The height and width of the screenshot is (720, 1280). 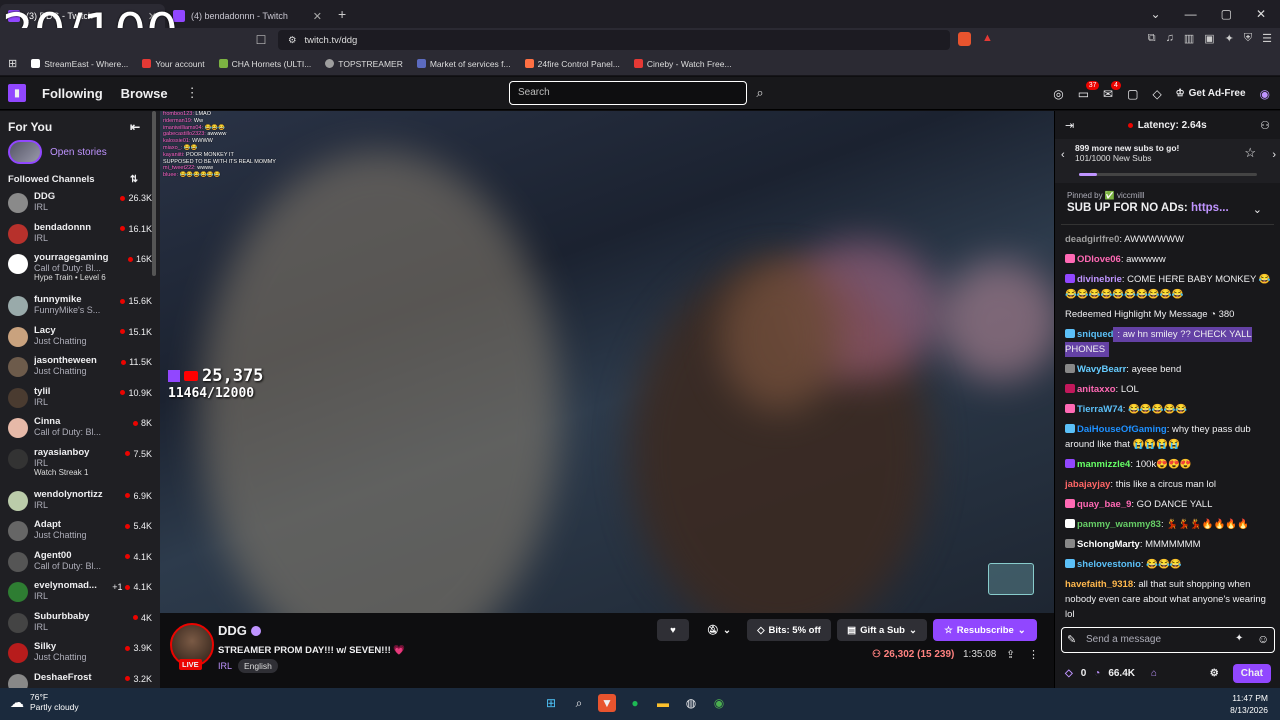 What do you see at coordinates (225, 666) in the screenshot?
I see `stream-category: IRL` at bounding box center [225, 666].